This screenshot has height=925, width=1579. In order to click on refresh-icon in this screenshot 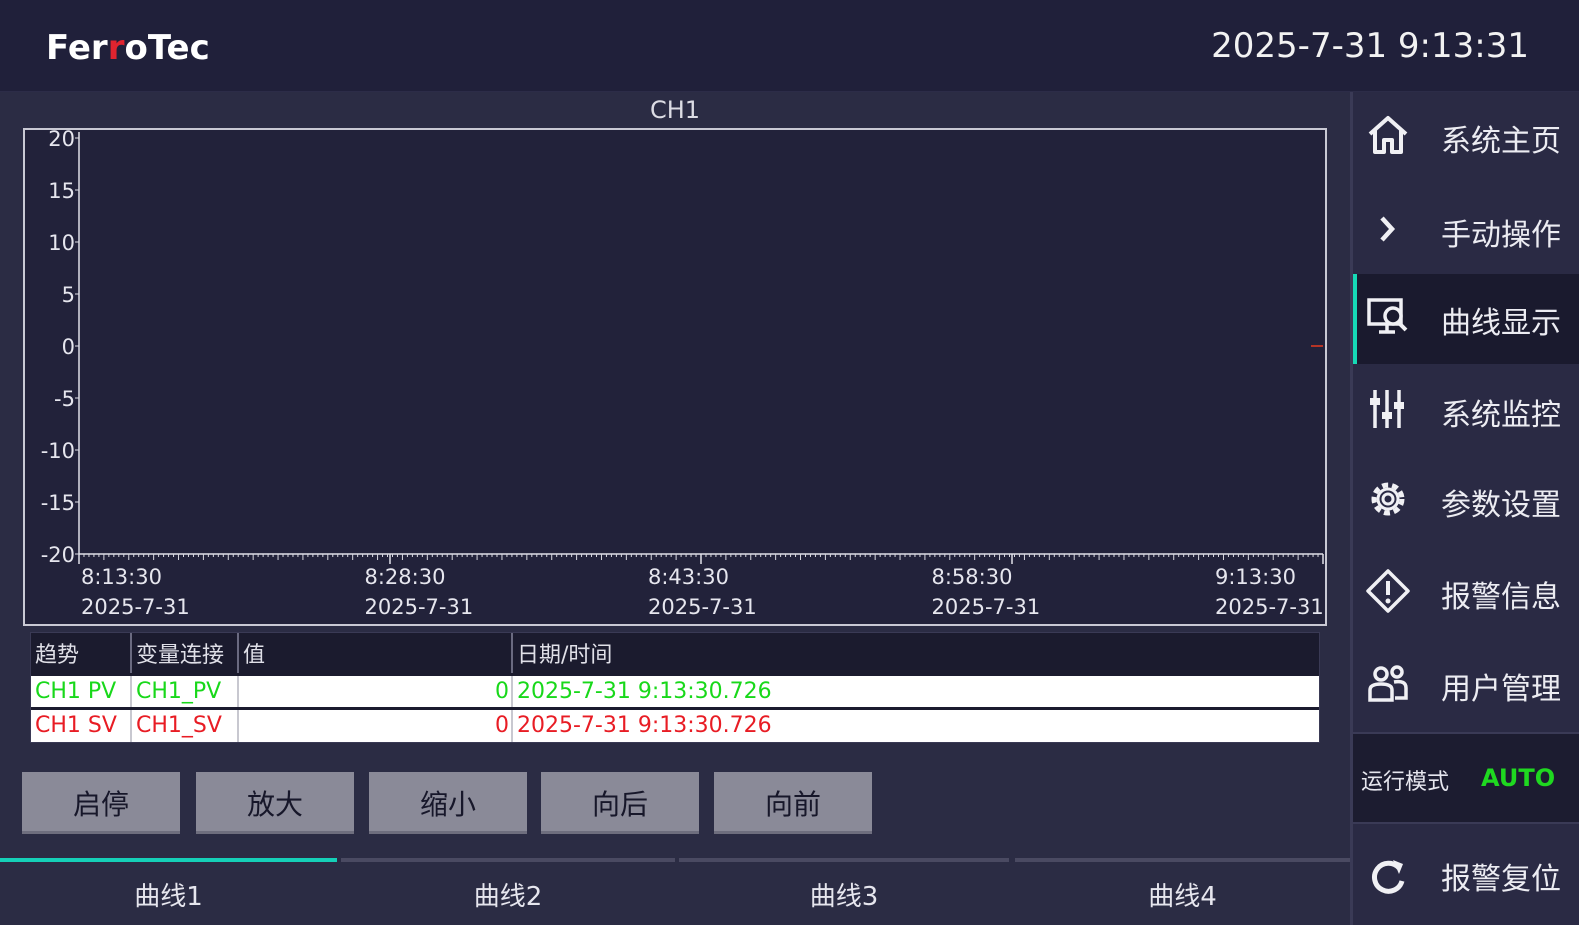, I will do `click(1388, 877)`.